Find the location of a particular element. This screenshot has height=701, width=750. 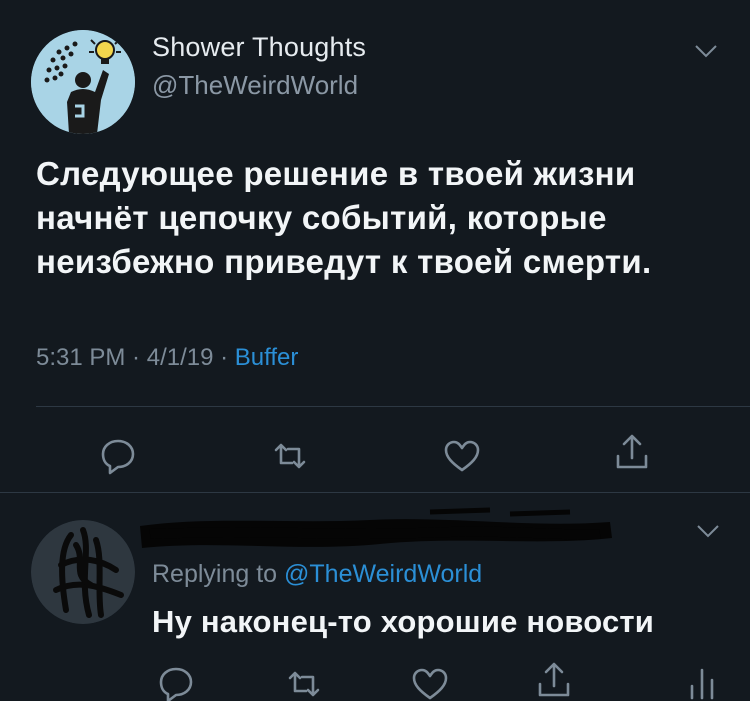

analytics-icon is located at coordinates (702, 681).